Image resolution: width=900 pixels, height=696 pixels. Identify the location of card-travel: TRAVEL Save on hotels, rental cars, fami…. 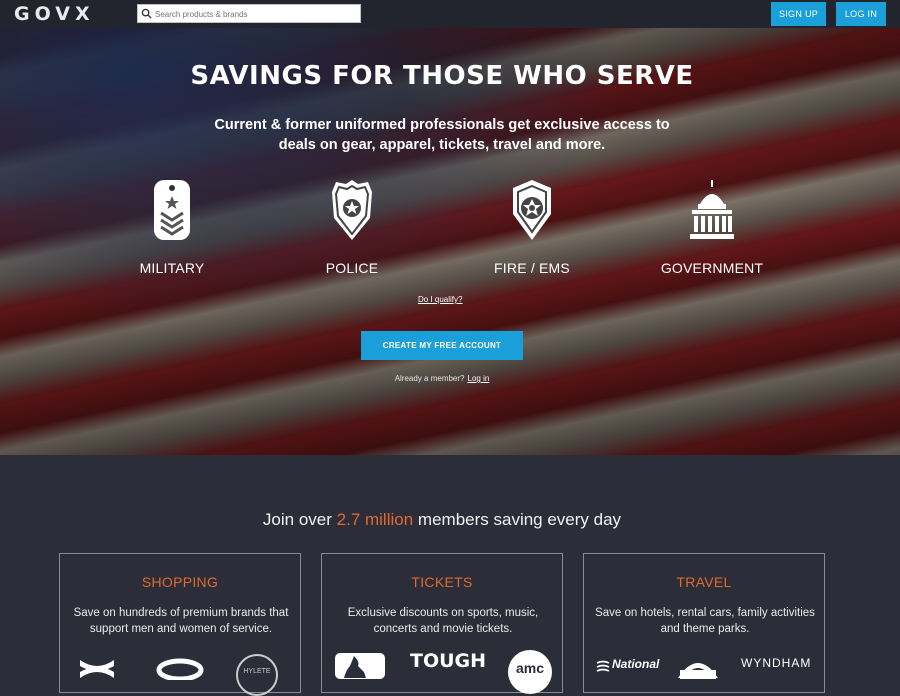
(704, 623).